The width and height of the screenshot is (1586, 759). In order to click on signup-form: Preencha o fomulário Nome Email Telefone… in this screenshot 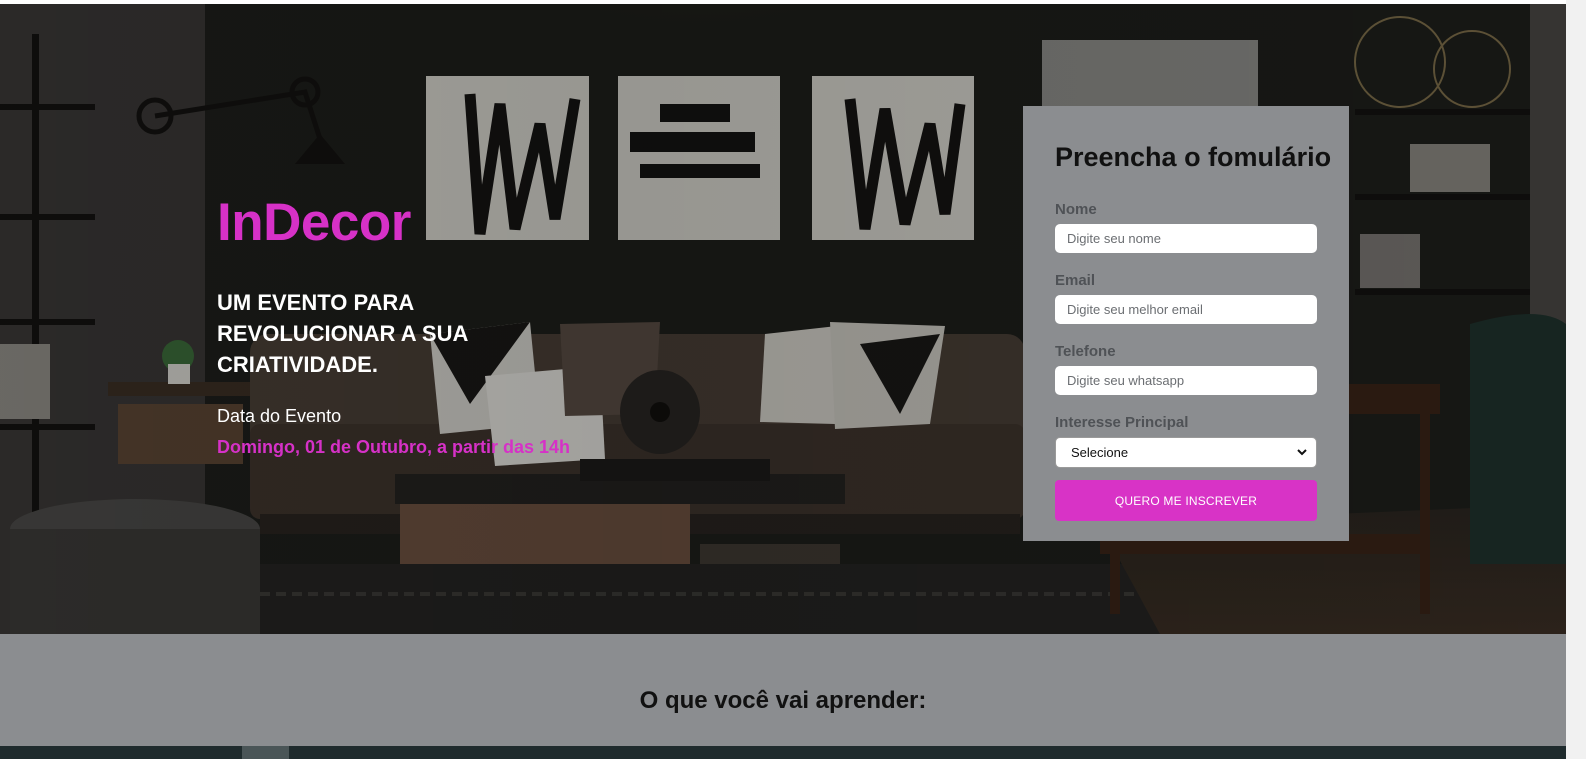, I will do `click(1186, 323)`.